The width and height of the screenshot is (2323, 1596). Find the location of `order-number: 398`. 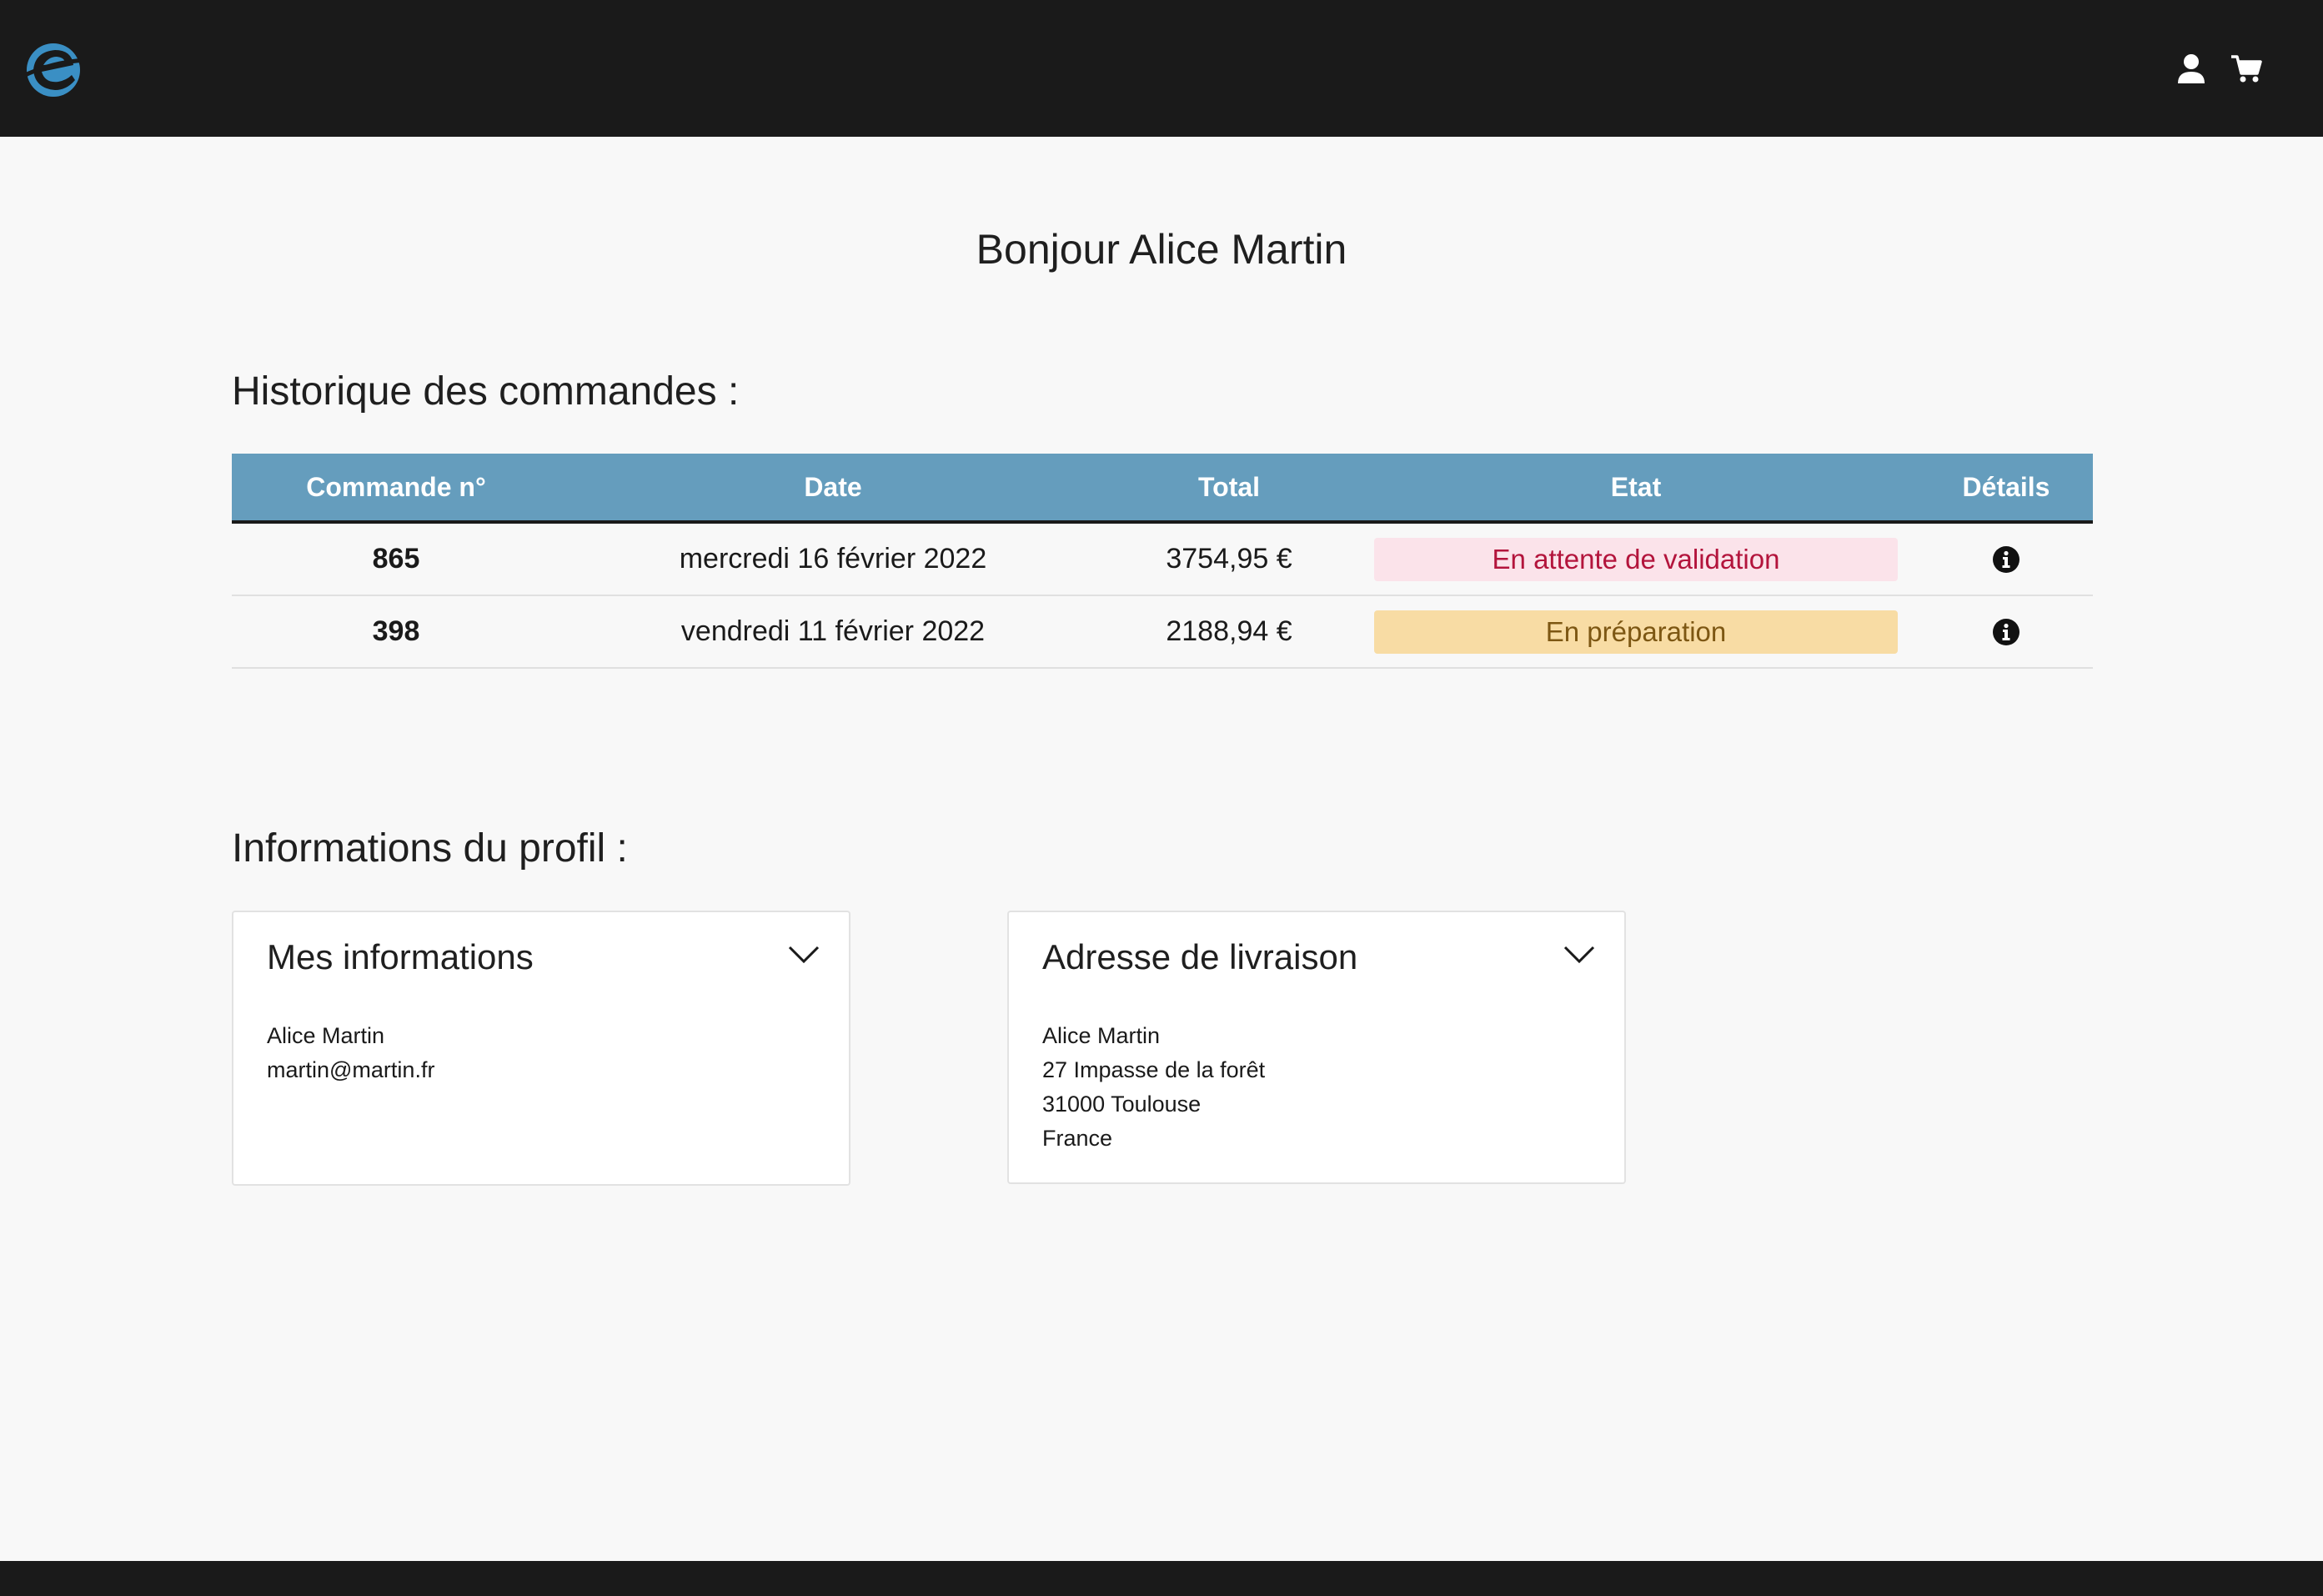

order-number: 398 is located at coordinates (396, 631).